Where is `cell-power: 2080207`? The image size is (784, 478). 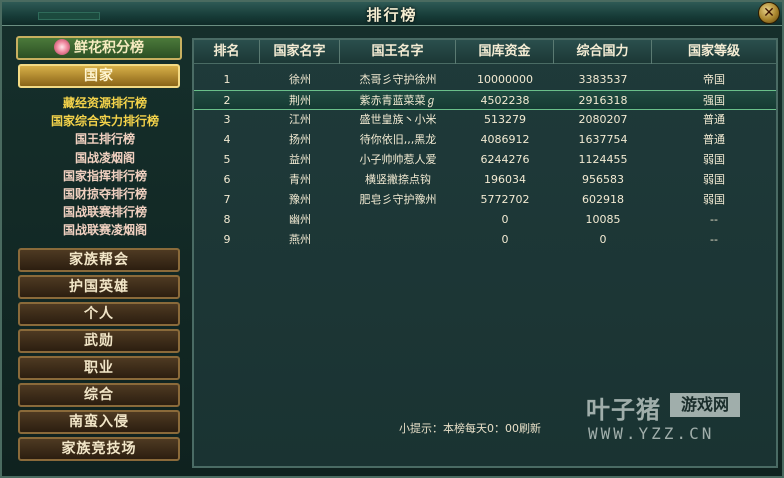 cell-power: 2080207 is located at coordinates (603, 119).